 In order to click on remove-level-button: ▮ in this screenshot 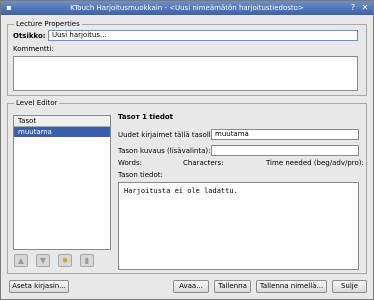, I will do `click(87, 260)`.